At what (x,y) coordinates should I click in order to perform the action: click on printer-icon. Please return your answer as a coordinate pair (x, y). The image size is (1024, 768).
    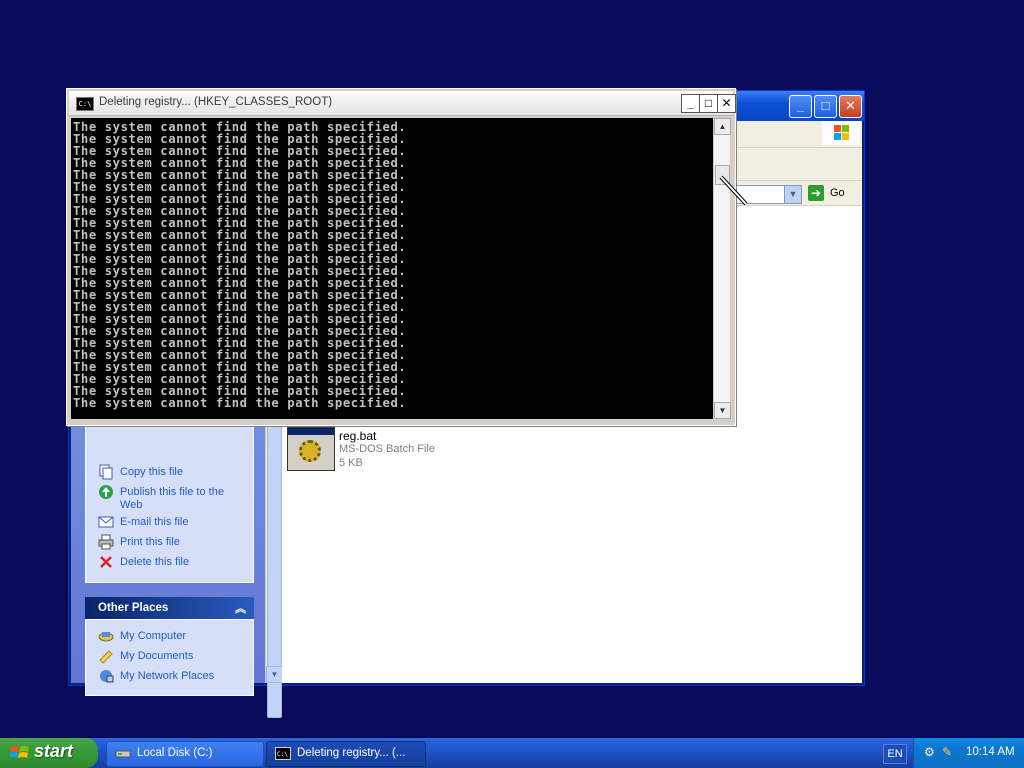
    Looking at the image, I should click on (106, 542).